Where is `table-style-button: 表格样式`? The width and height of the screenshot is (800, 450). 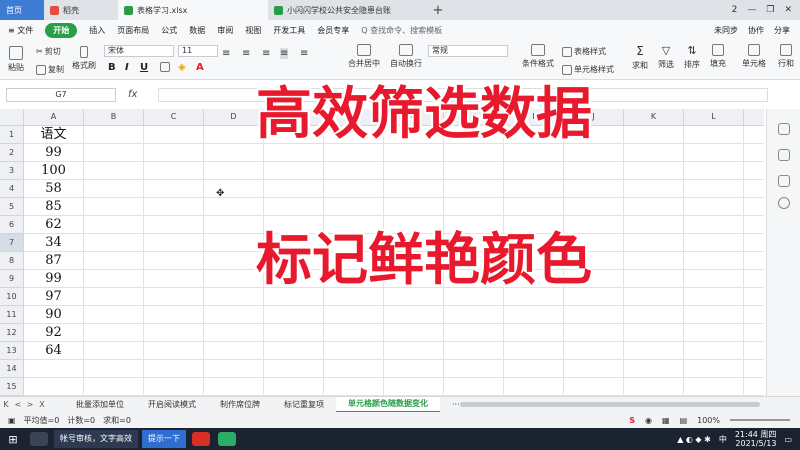 table-style-button: 表格样式 is located at coordinates (584, 51).